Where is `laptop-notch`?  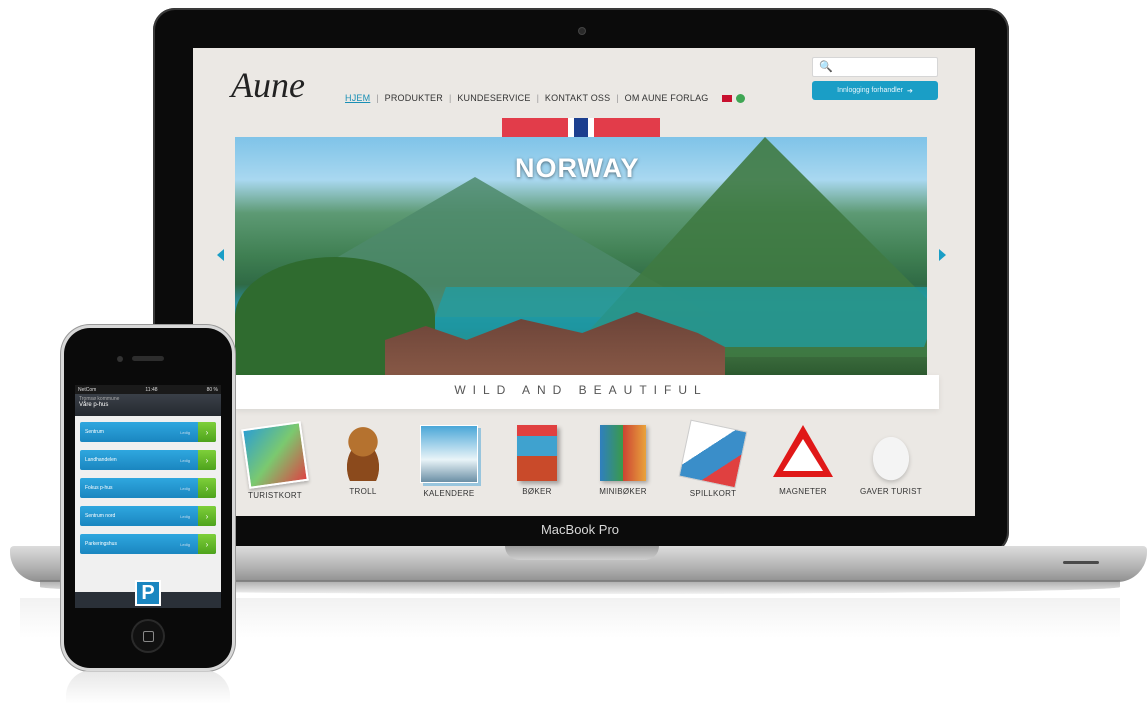 laptop-notch is located at coordinates (582, 553).